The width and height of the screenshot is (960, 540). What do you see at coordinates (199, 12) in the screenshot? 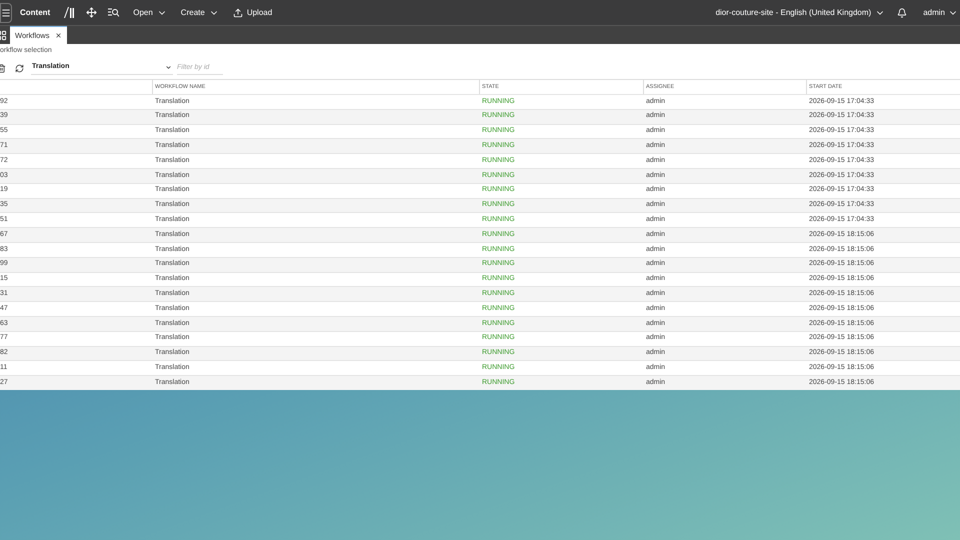
I see `menu-item: Create` at bounding box center [199, 12].